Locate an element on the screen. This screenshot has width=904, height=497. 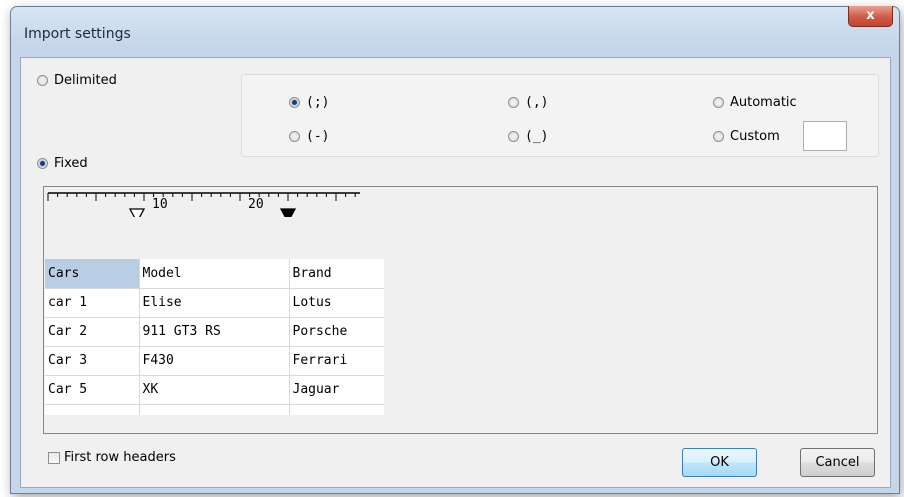
close-icon: x is located at coordinates (870, 15).